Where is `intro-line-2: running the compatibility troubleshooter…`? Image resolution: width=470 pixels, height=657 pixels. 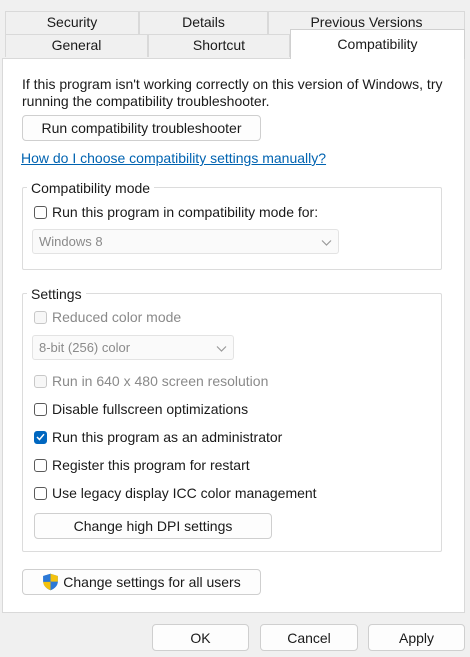 intro-line-2: running the compatibility troubleshooter… is located at coordinates (146, 101).